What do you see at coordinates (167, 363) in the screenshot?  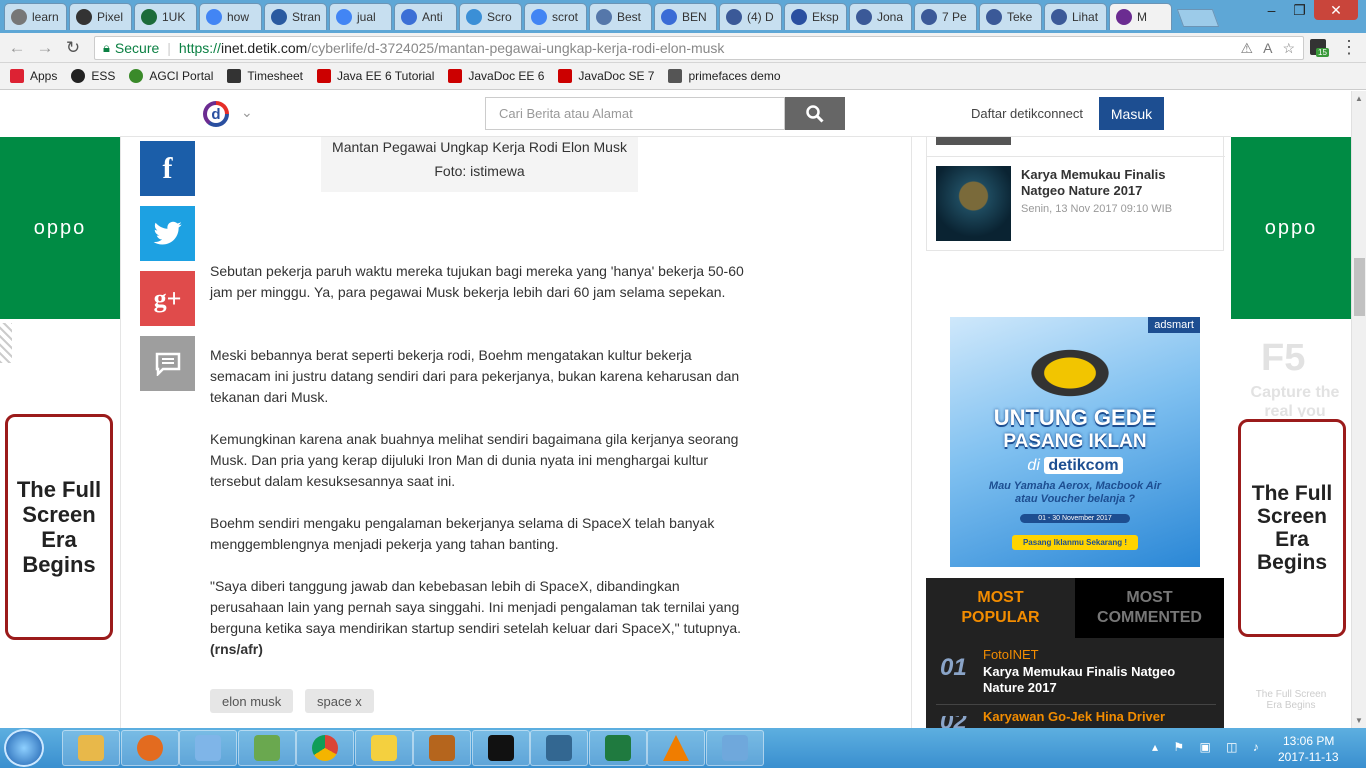 I see `comment-button` at bounding box center [167, 363].